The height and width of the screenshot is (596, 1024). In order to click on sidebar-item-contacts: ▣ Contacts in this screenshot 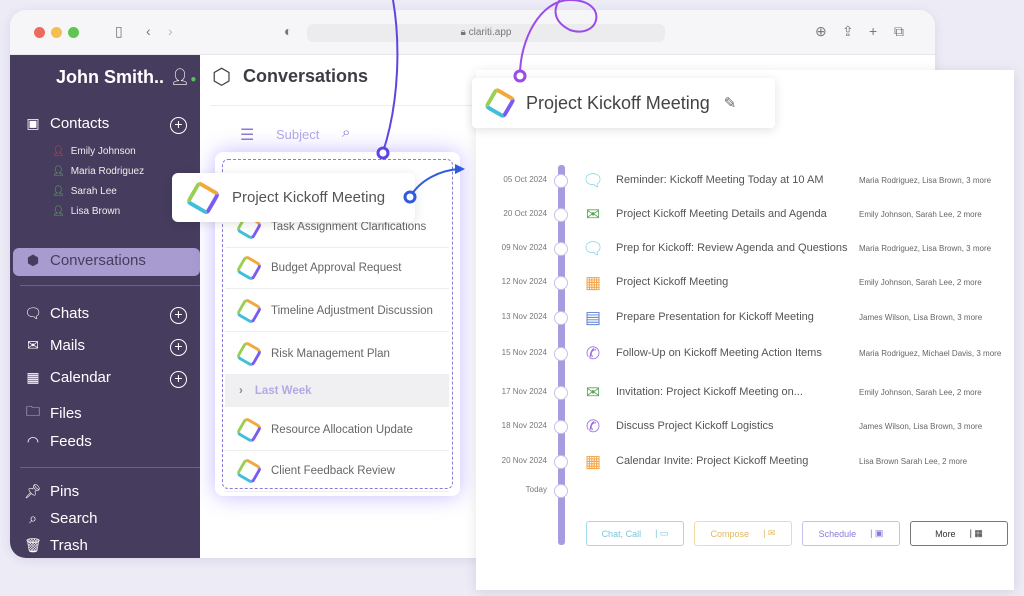, I will do `click(66, 123)`.